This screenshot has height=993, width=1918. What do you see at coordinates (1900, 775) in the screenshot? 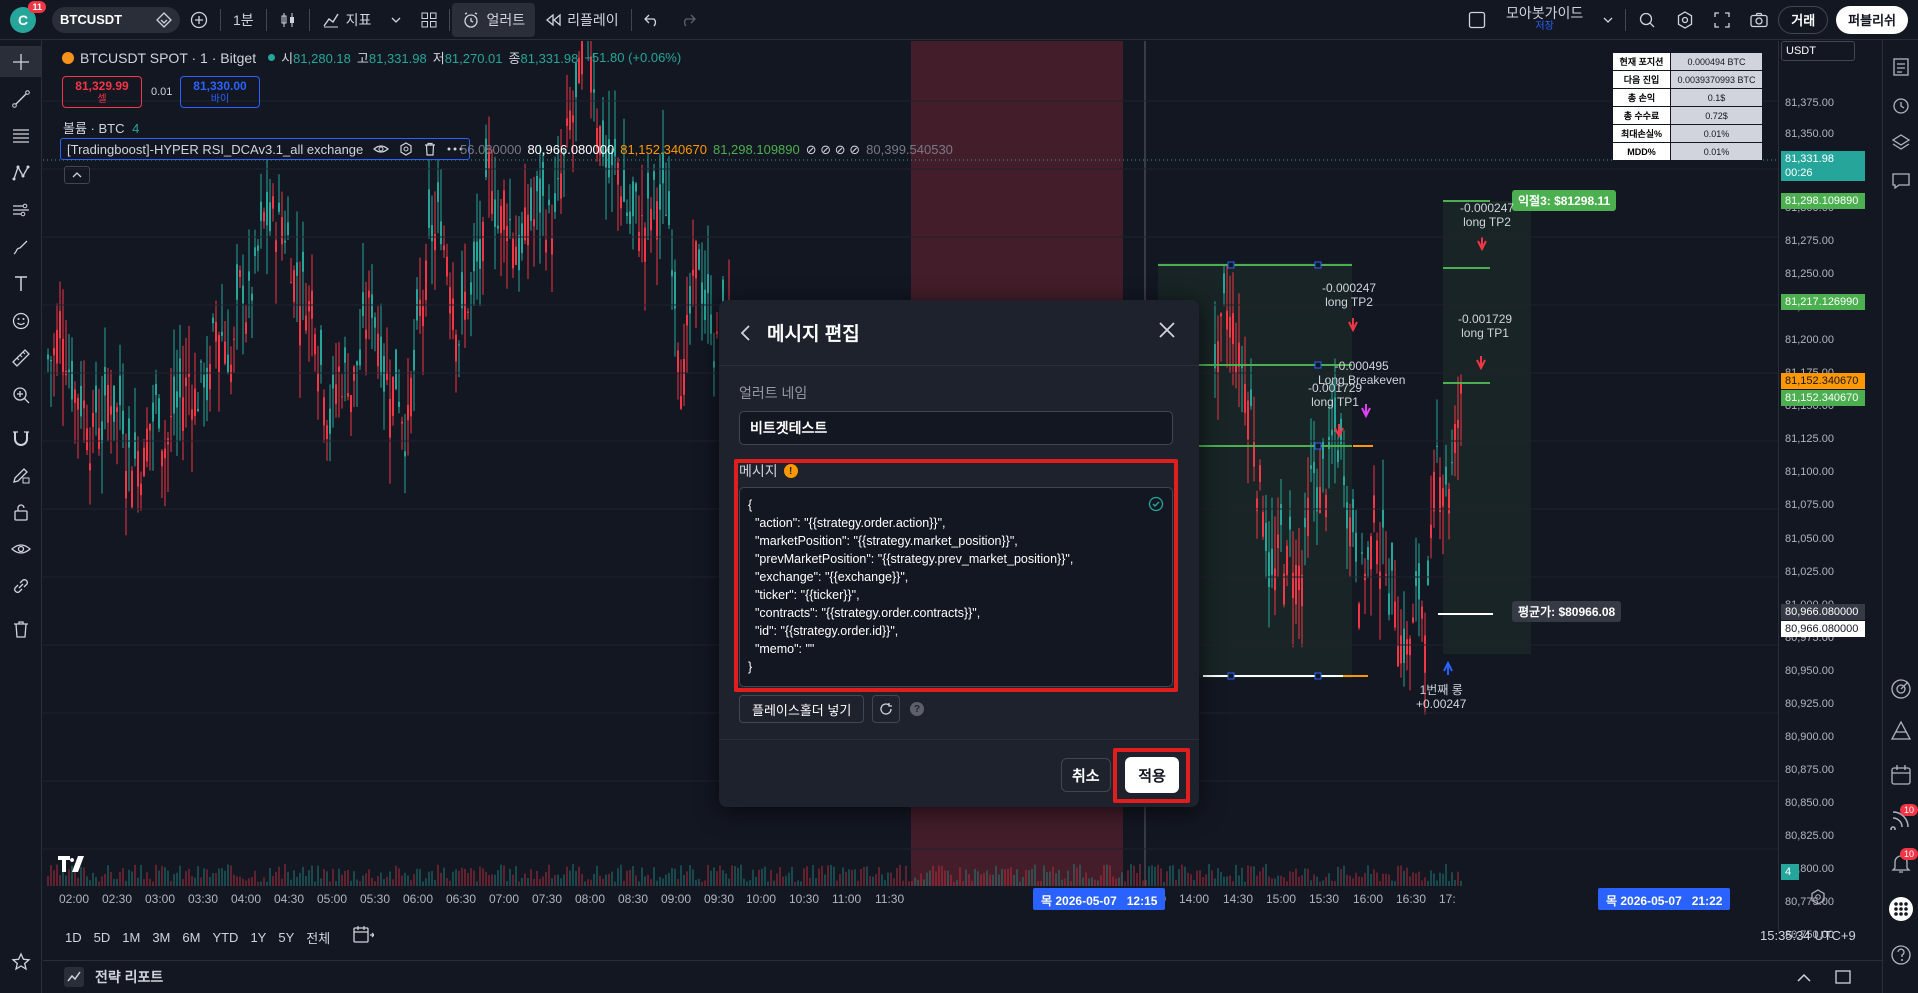
I see `calendar-button` at bounding box center [1900, 775].